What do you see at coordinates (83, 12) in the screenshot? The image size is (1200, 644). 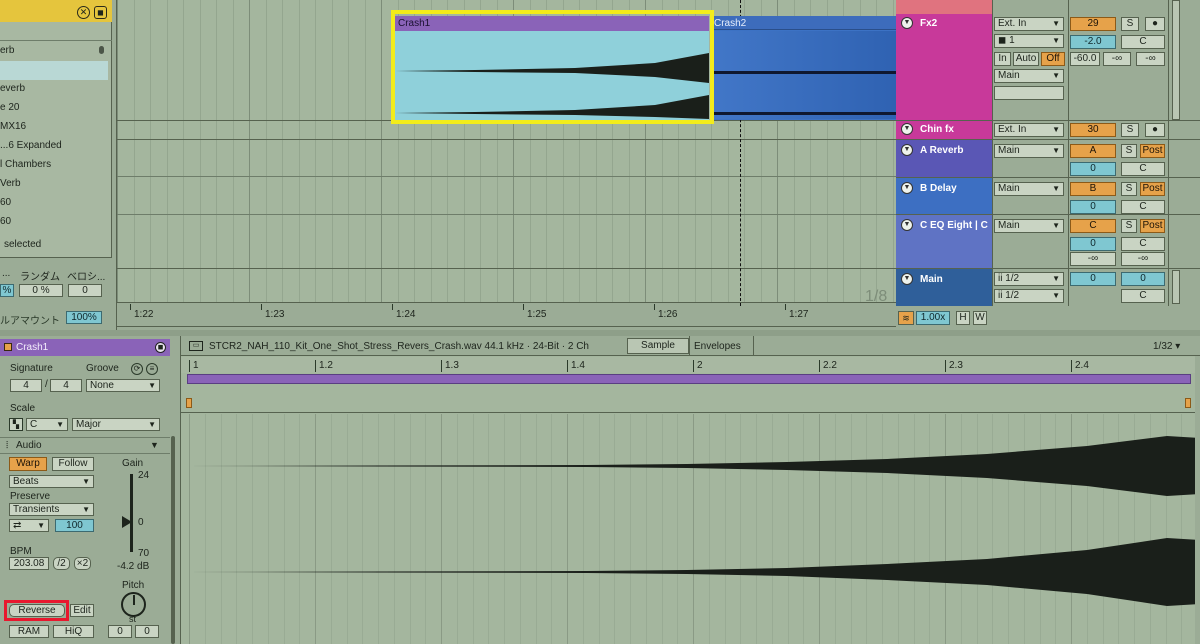 I see `close-icon: ✕` at bounding box center [83, 12].